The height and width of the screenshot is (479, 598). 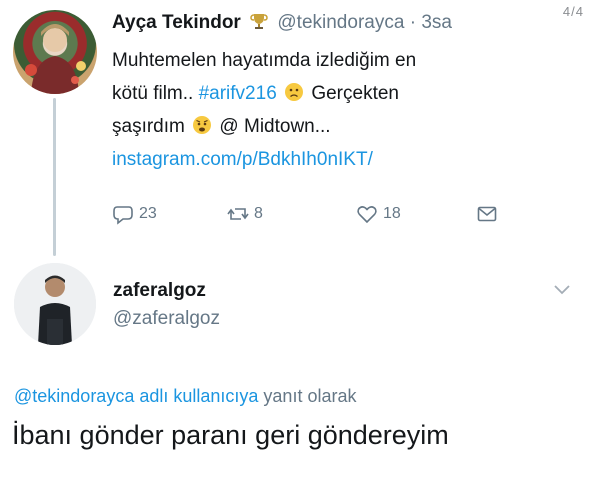 I want to click on retweet-count: 8, so click(x=258, y=213).